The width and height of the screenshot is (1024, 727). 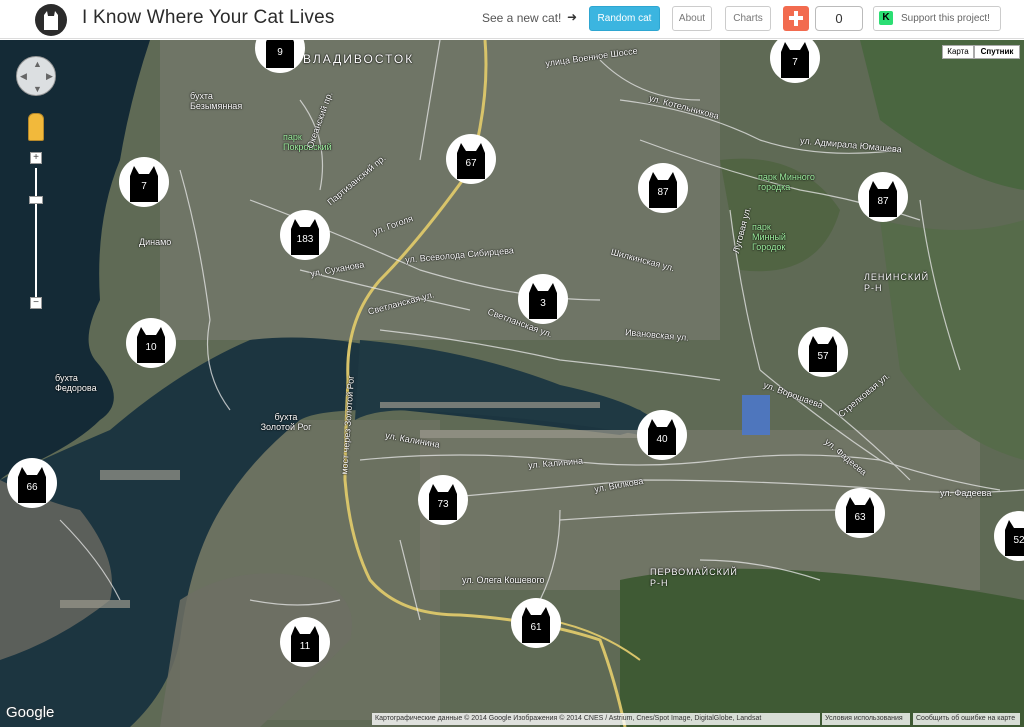 I want to click on label-pervomaysky-district: ПЕРВОМАЙСКИЙ Р-Н, so click(x=694, y=577).